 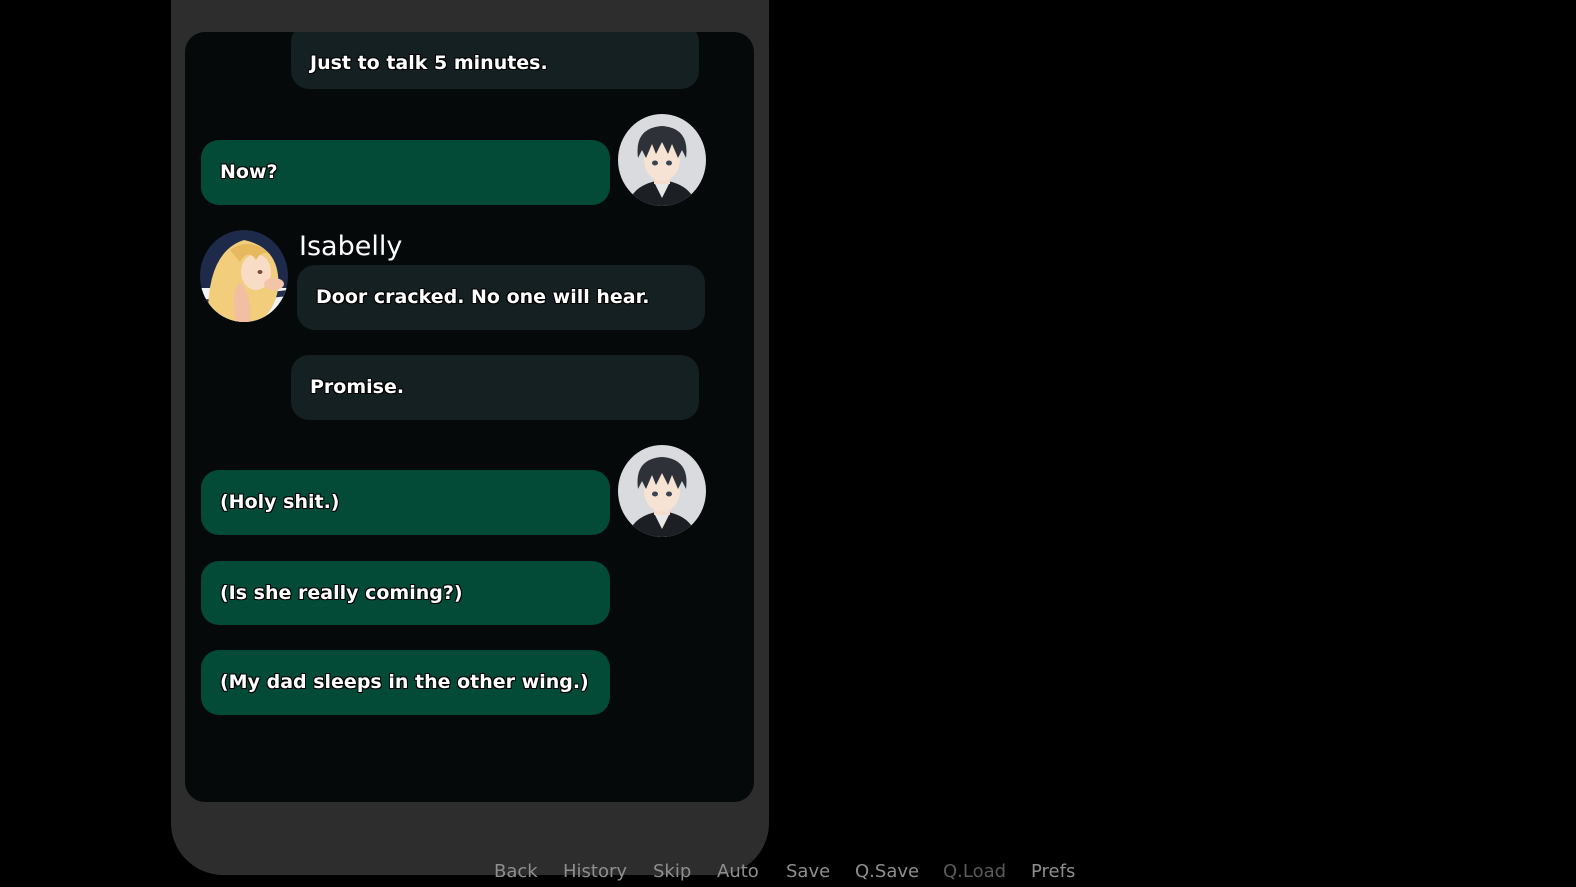 I want to click on message-bubble-outgoing: (Is she really coming?), so click(x=405, y=593).